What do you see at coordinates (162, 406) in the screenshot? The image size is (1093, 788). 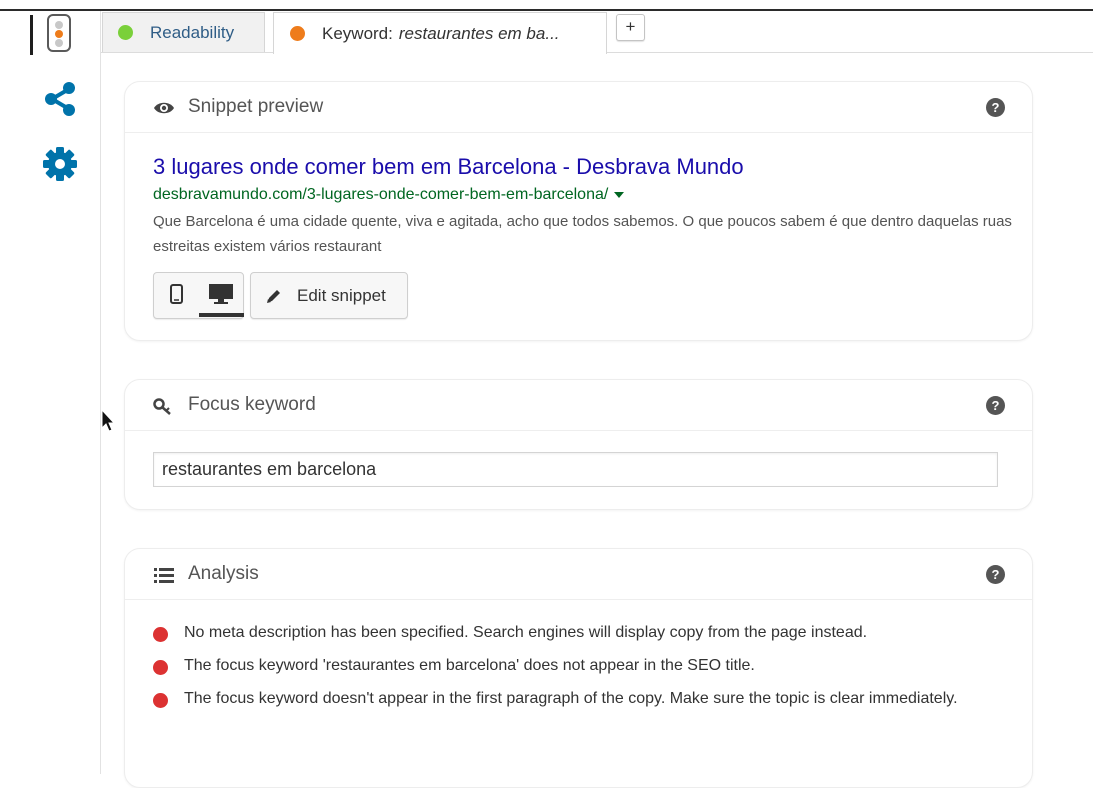 I see `key-icon` at bounding box center [162, 406].